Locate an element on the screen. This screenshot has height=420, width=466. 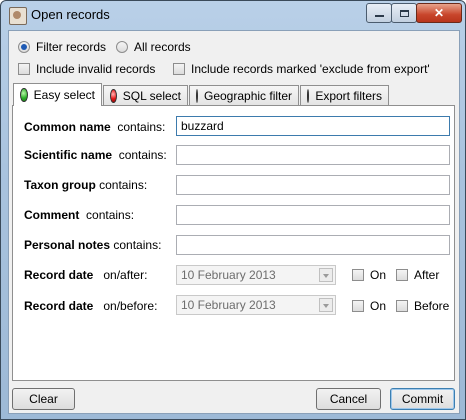
tab-label: Geographic filter is located at coordinates (248, 95).